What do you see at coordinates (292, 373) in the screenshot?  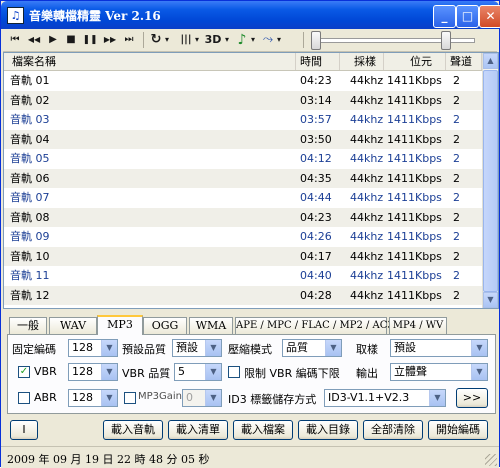 I see `limit-vbr-label: 限制 VBR 編碼下限` at bounding box center [292, 373].